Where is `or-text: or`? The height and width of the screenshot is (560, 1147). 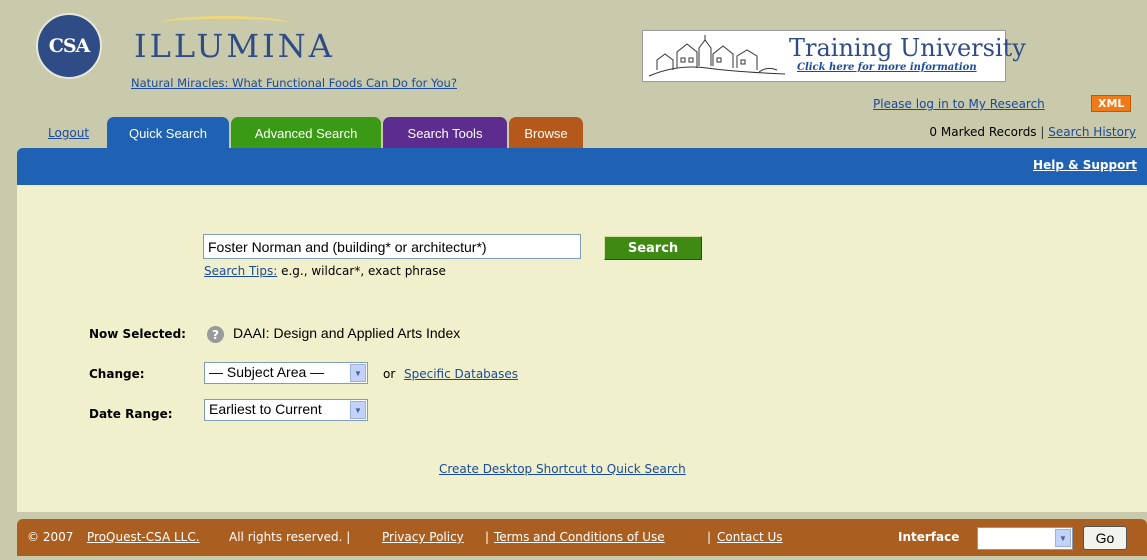 or-text: or is located at coordinates (389, 374).